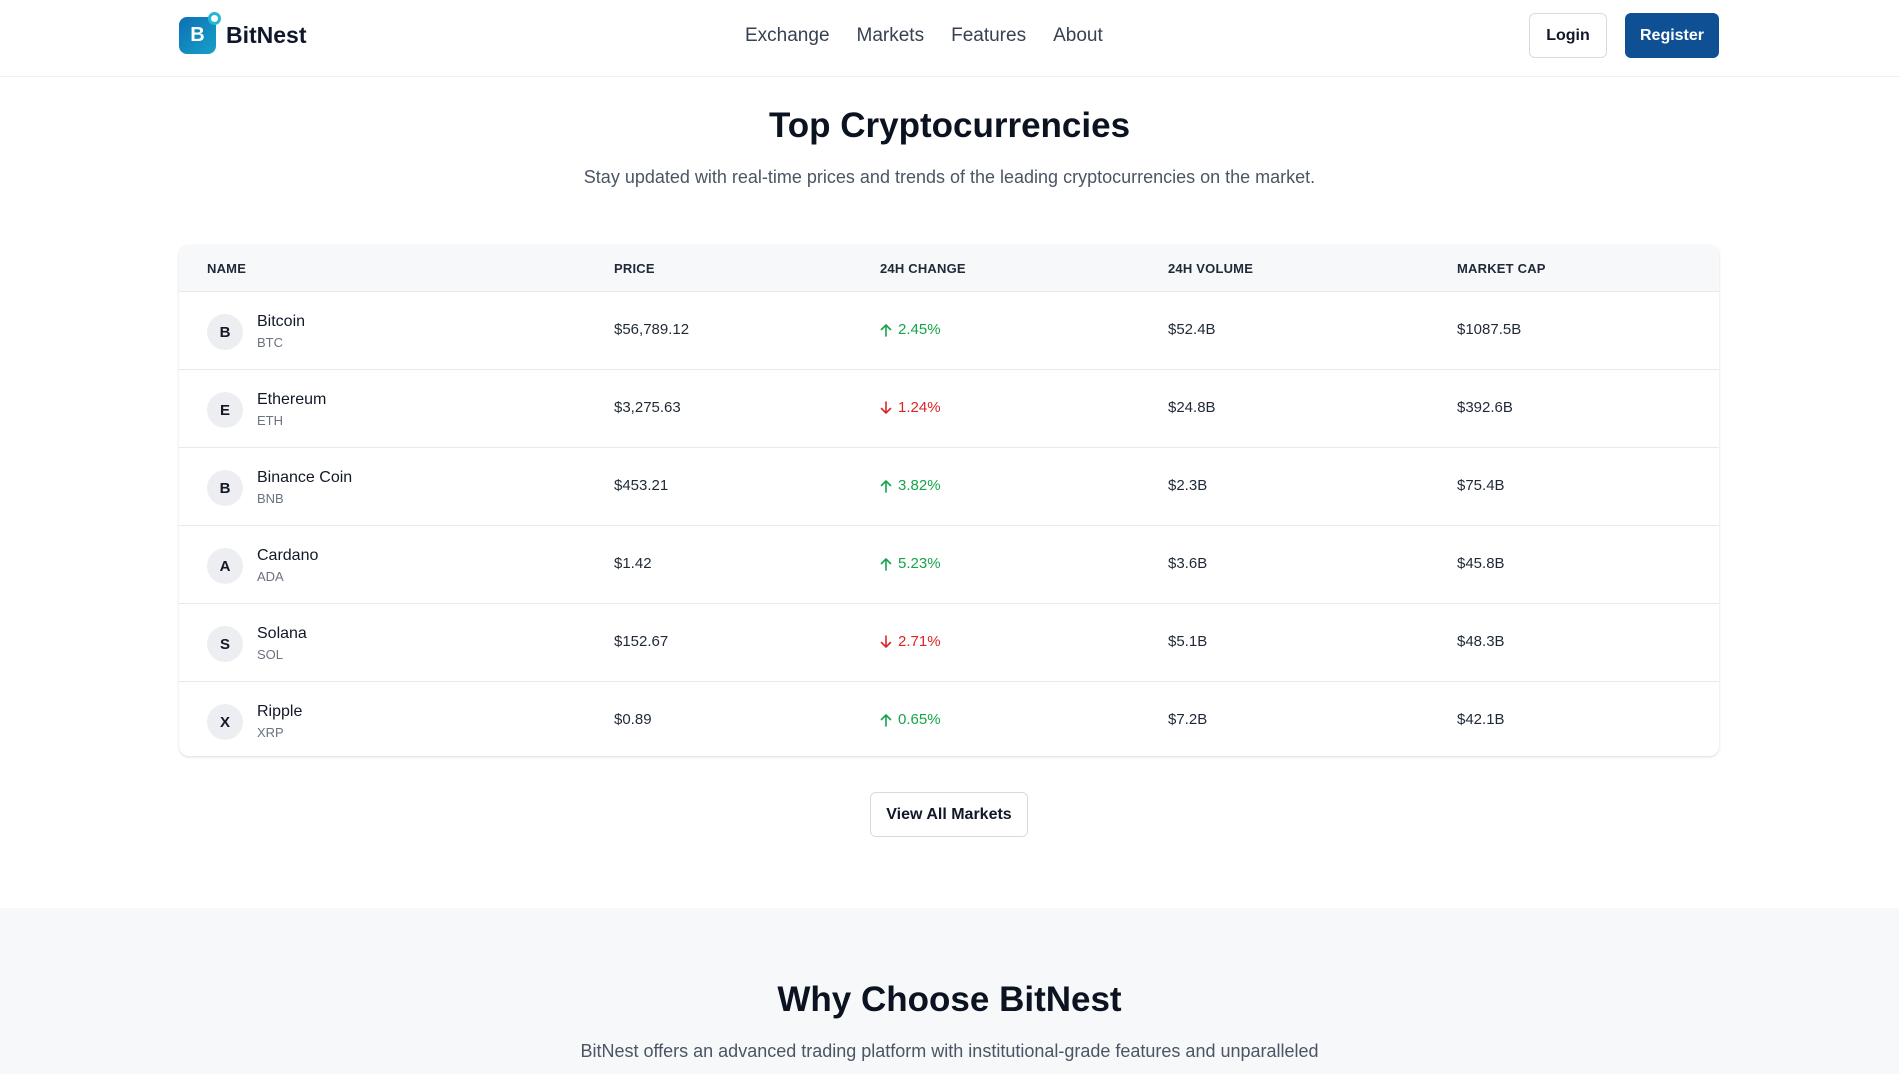 Image resolution: width=1899 pixels, height=1074 pixels. Describe the element at coordinates (1489, 329) in the screenshot. I see `coin-market-cap: $1087.5B` at that location.